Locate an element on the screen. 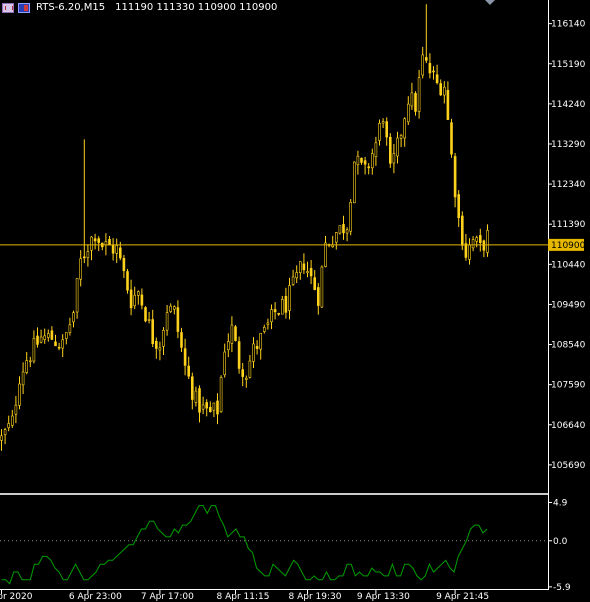 The width and height of the screenshot is (590, 602). price-axis-label: 112340 is located at coordinates (568, 185).